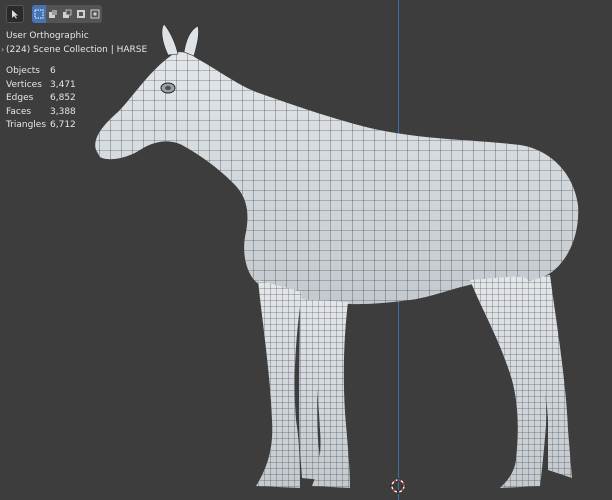  I want to click on mode-invert-button, so click(81, 14).